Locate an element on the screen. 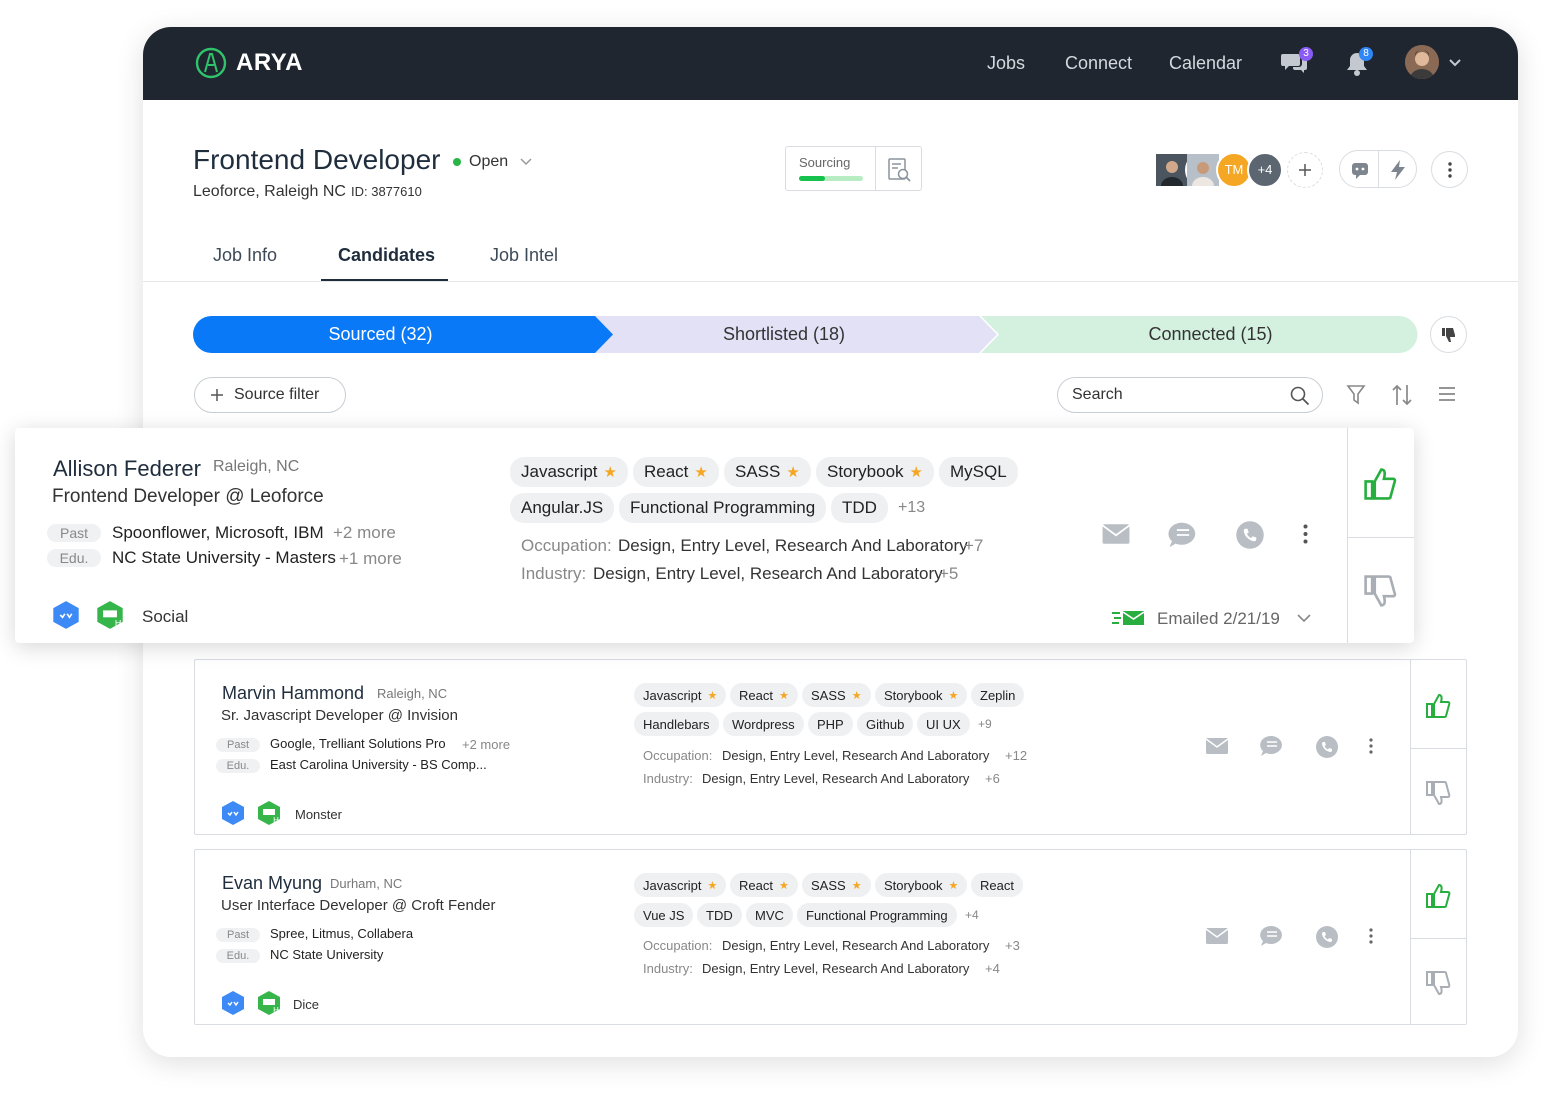 The height and width of the screenshot is (1096, 1551). job-status-dropdown: Open is located at coordinates (492, 162).